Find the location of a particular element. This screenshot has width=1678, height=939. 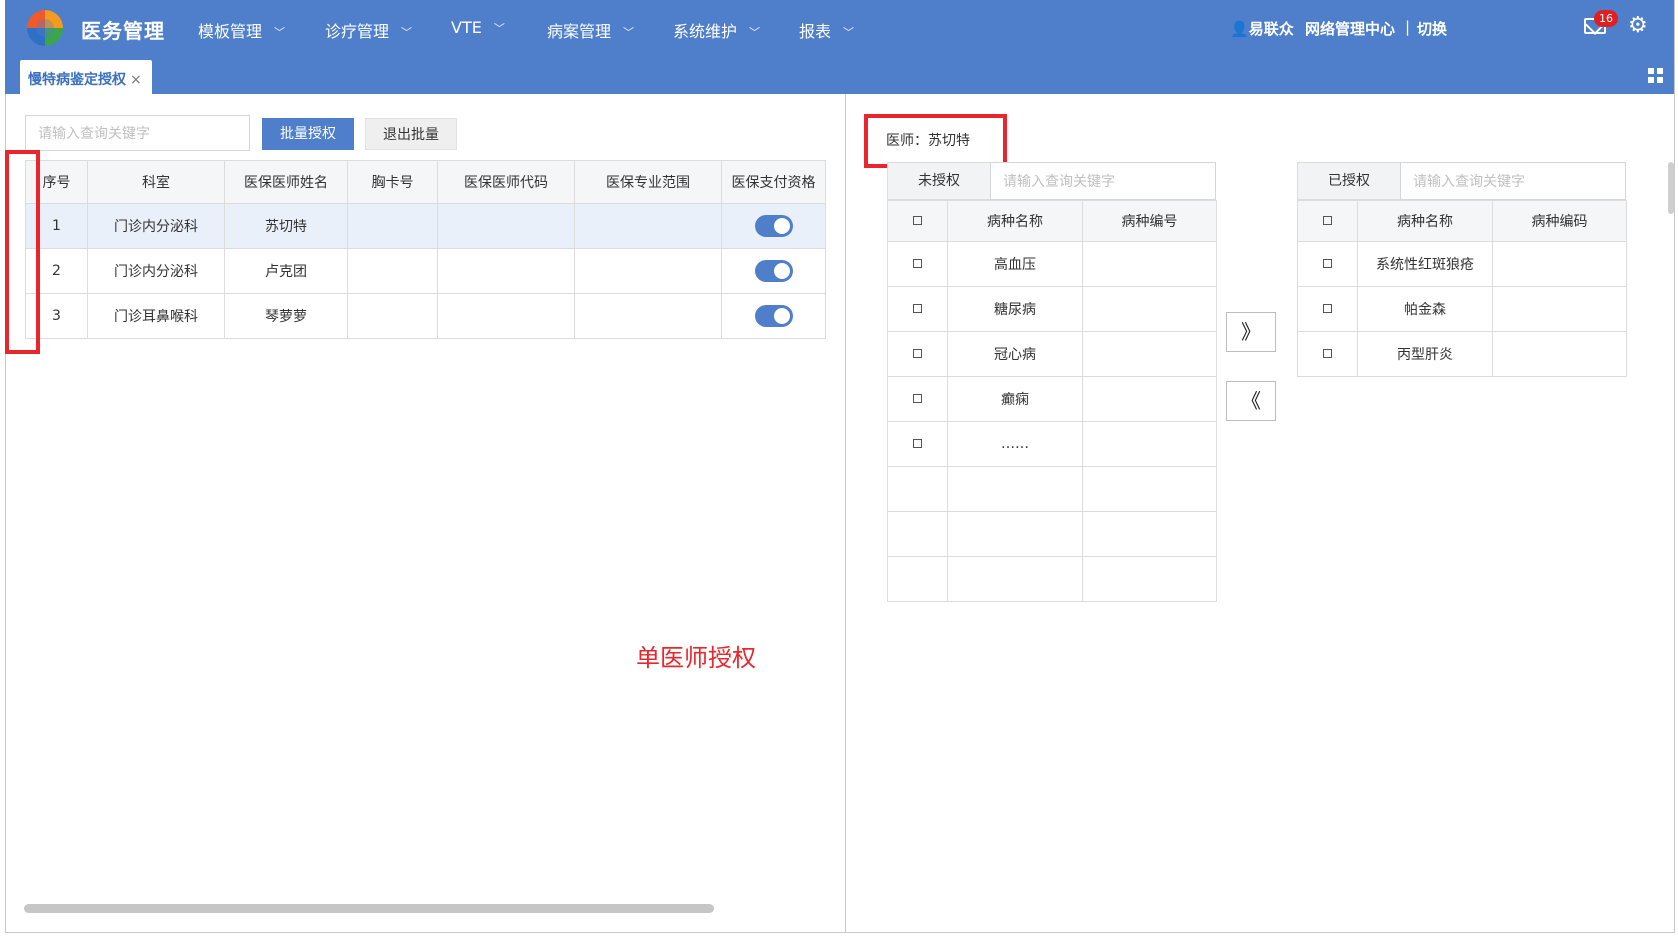

column-header: 医保医师姓名 is located at coordinates (286, 182).